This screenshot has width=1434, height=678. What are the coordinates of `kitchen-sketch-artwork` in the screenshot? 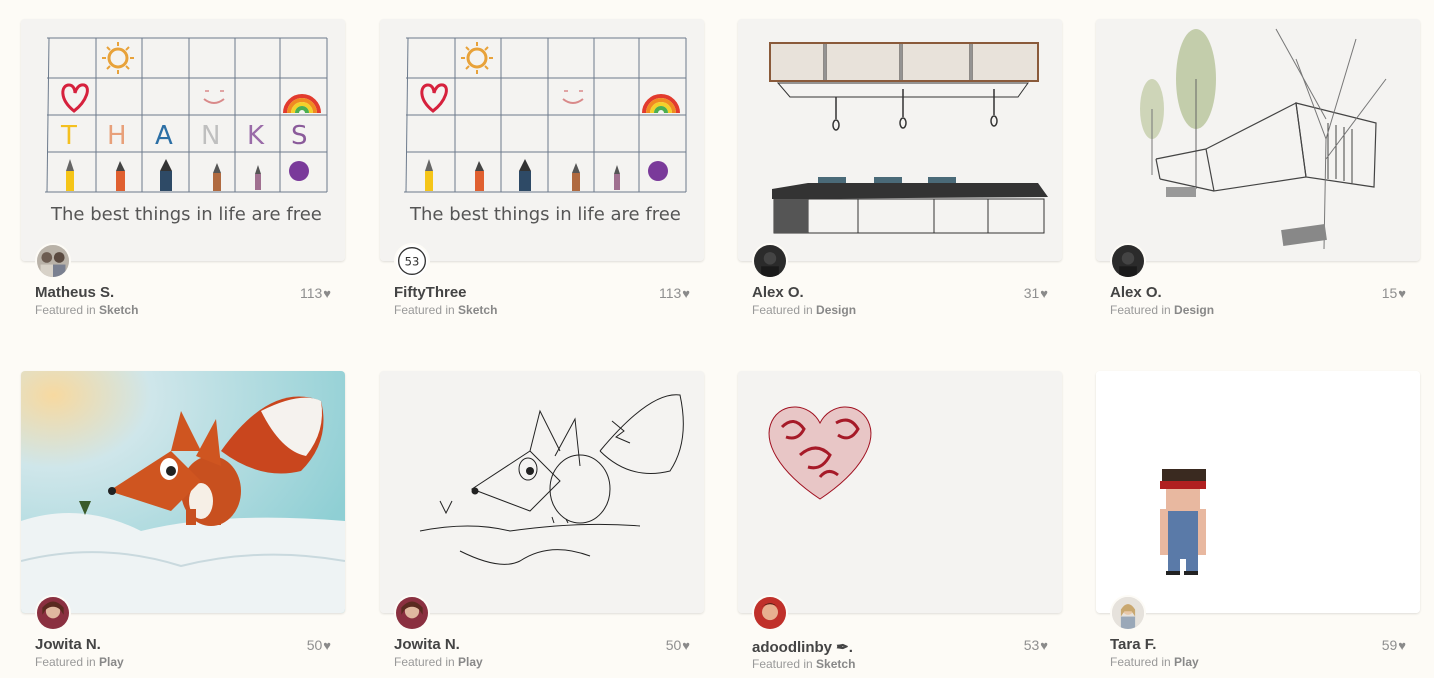 It's located at (900, 140).